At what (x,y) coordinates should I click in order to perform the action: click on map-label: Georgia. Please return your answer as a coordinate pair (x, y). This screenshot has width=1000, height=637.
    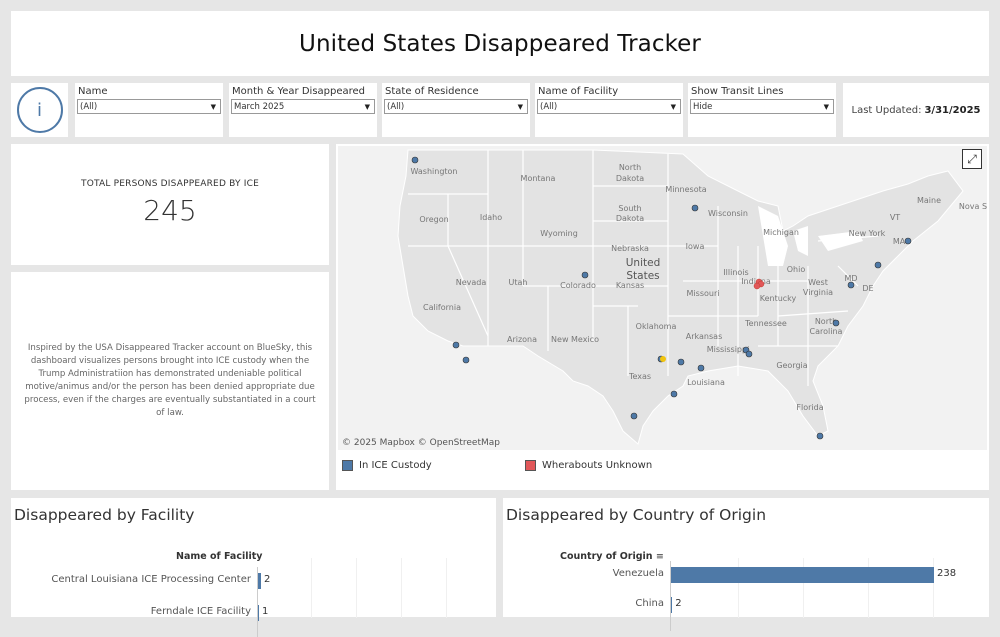
    Looking at the image, I should click on (791, 365).